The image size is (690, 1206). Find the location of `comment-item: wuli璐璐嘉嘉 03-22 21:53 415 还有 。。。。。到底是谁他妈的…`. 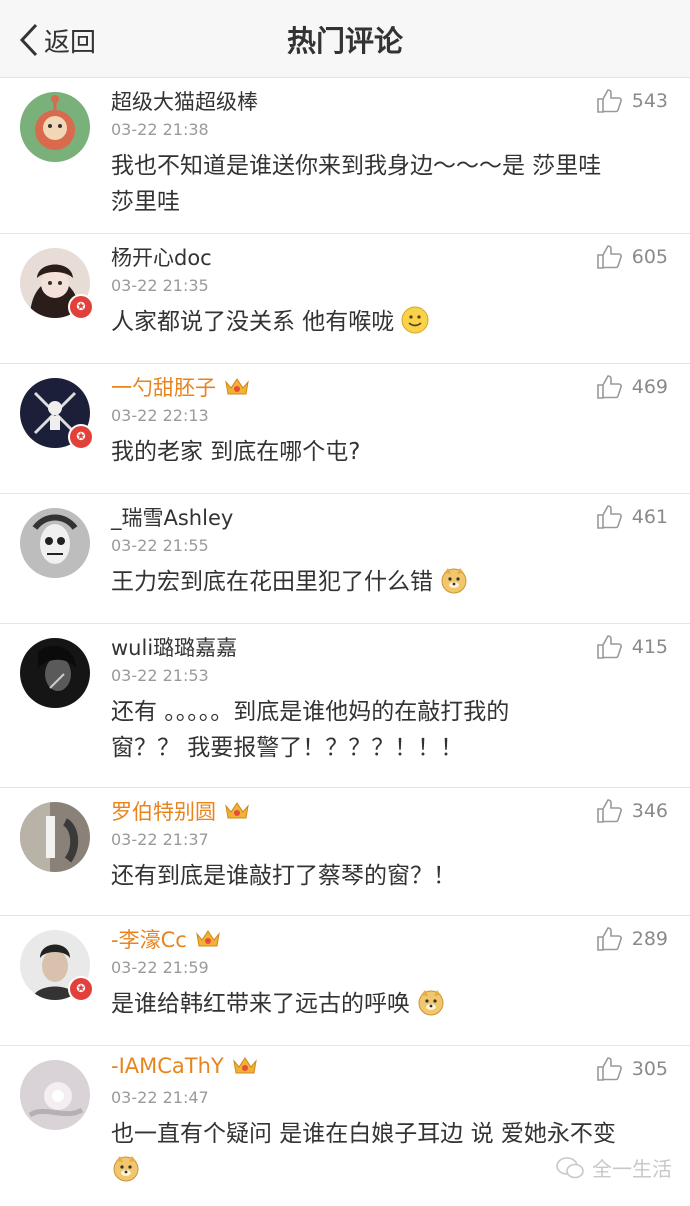

comment-item: wuli璐璐嘉嘉 03-22 21:53 415 还有 。。。。。到底是谁他妈的… is located at coordinates (345, 706).